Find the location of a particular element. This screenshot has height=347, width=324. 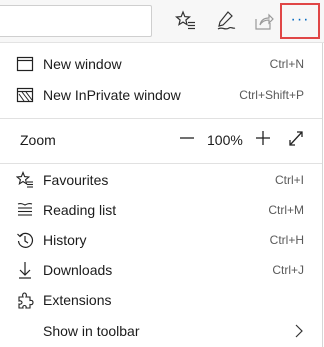

menu-item-new-window: New window Ctrl+N is located at coordinates (161, 64).